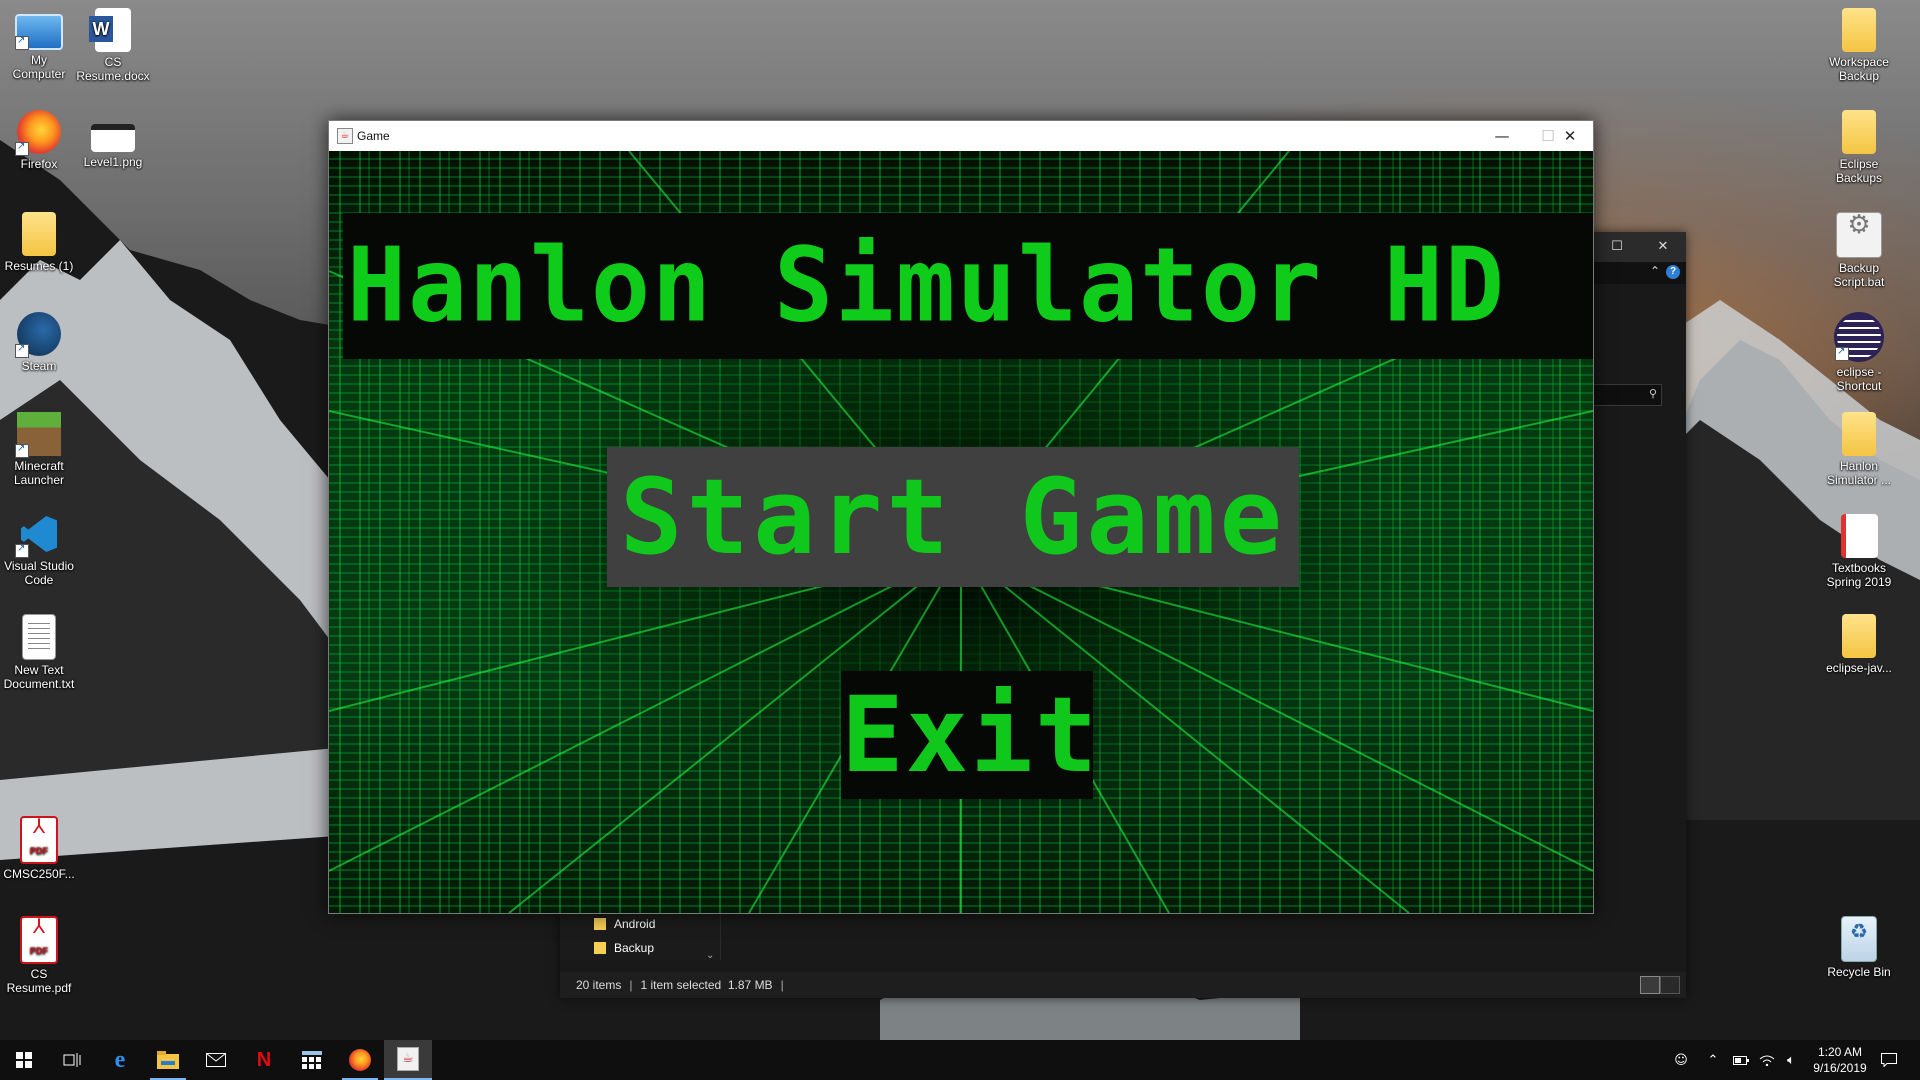  Describe the element at coordinates (113, 69) in the screenshot. I see `desktop-icon-label: CS Resume.docx` at that location.